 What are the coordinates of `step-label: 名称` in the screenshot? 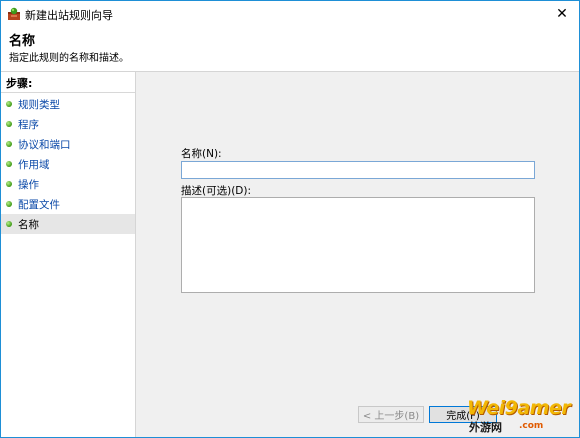 It's located at (28, 225).